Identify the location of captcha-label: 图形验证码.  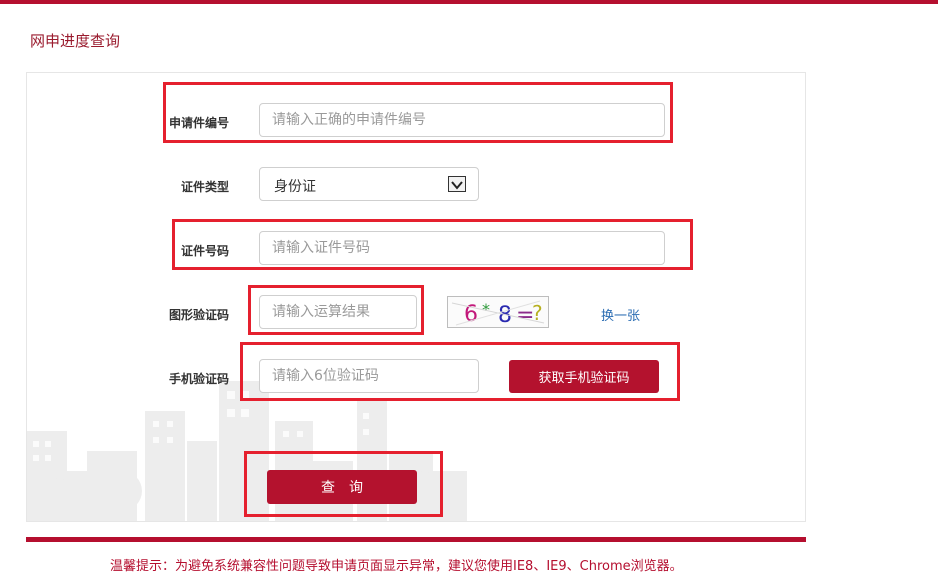
(199, 315).